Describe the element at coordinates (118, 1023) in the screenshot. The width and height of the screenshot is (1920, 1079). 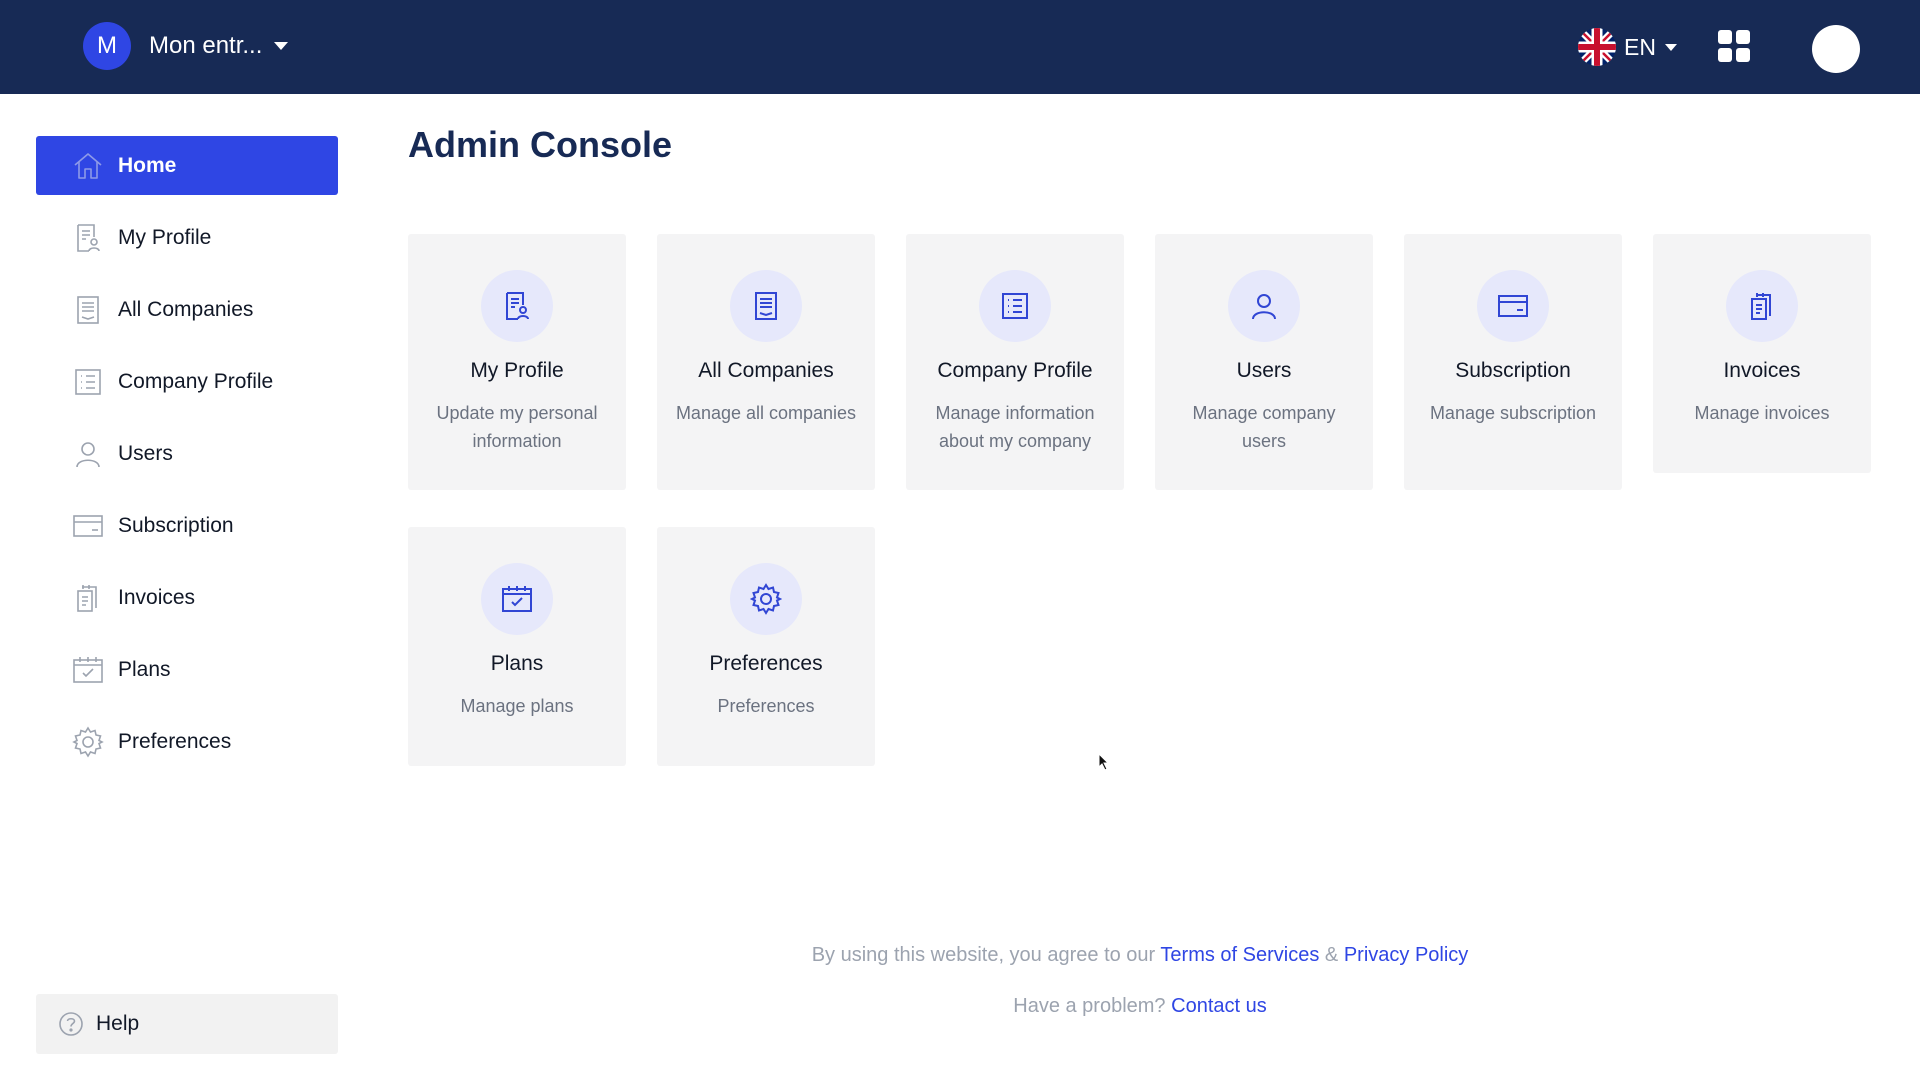
I see `help-label: Help` at that location.